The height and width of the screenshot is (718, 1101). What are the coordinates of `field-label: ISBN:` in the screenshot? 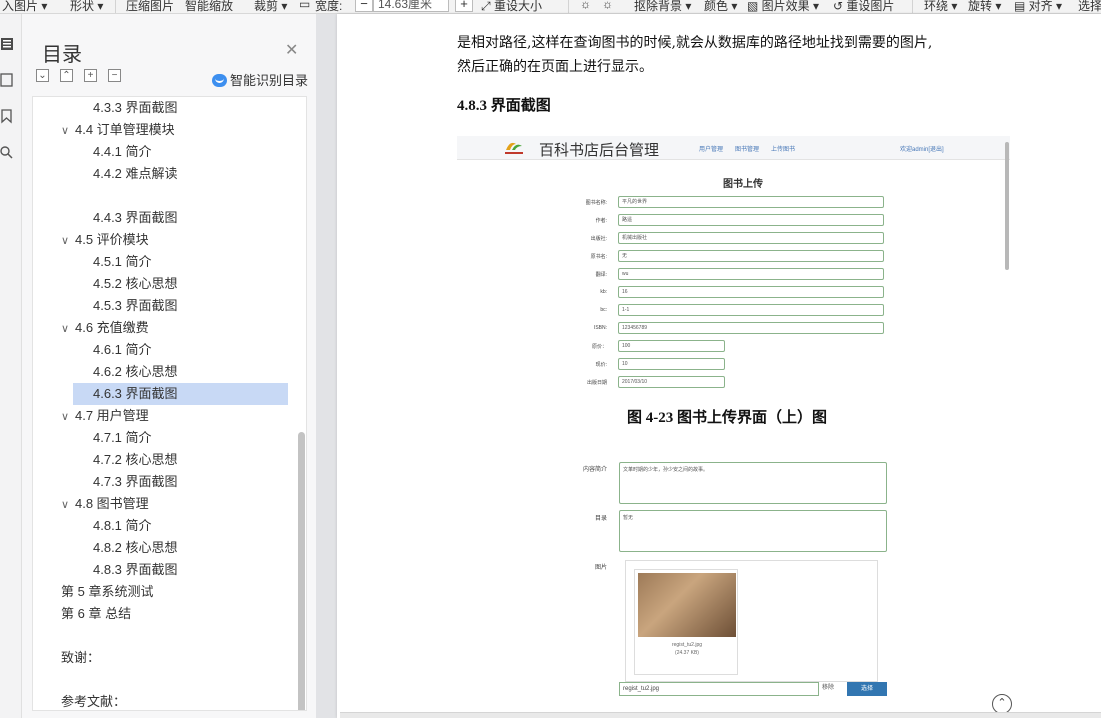 It's located at (600, 328).